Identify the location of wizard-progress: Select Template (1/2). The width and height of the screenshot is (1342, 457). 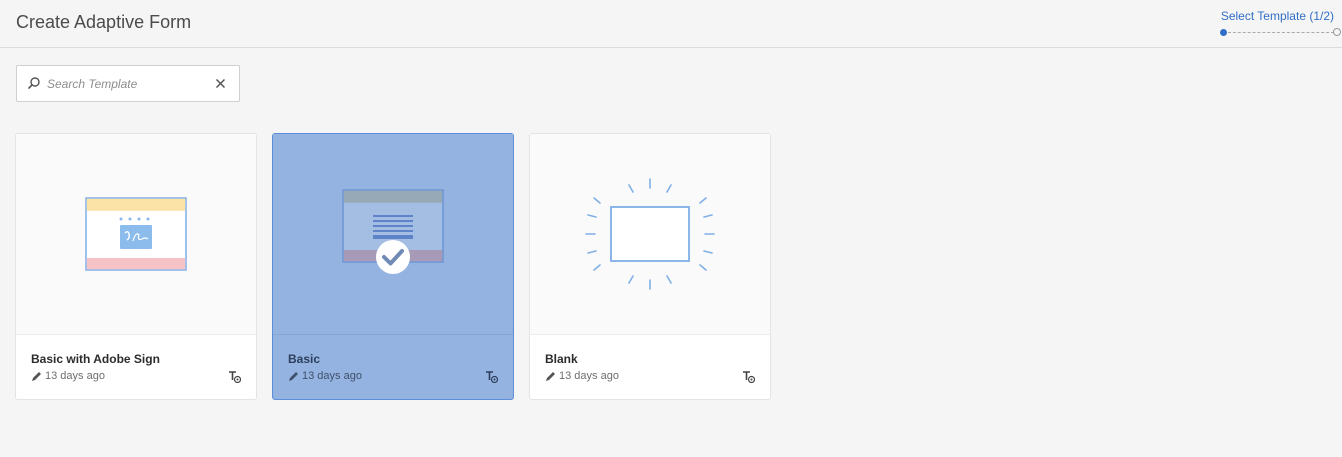
(1277, 25).